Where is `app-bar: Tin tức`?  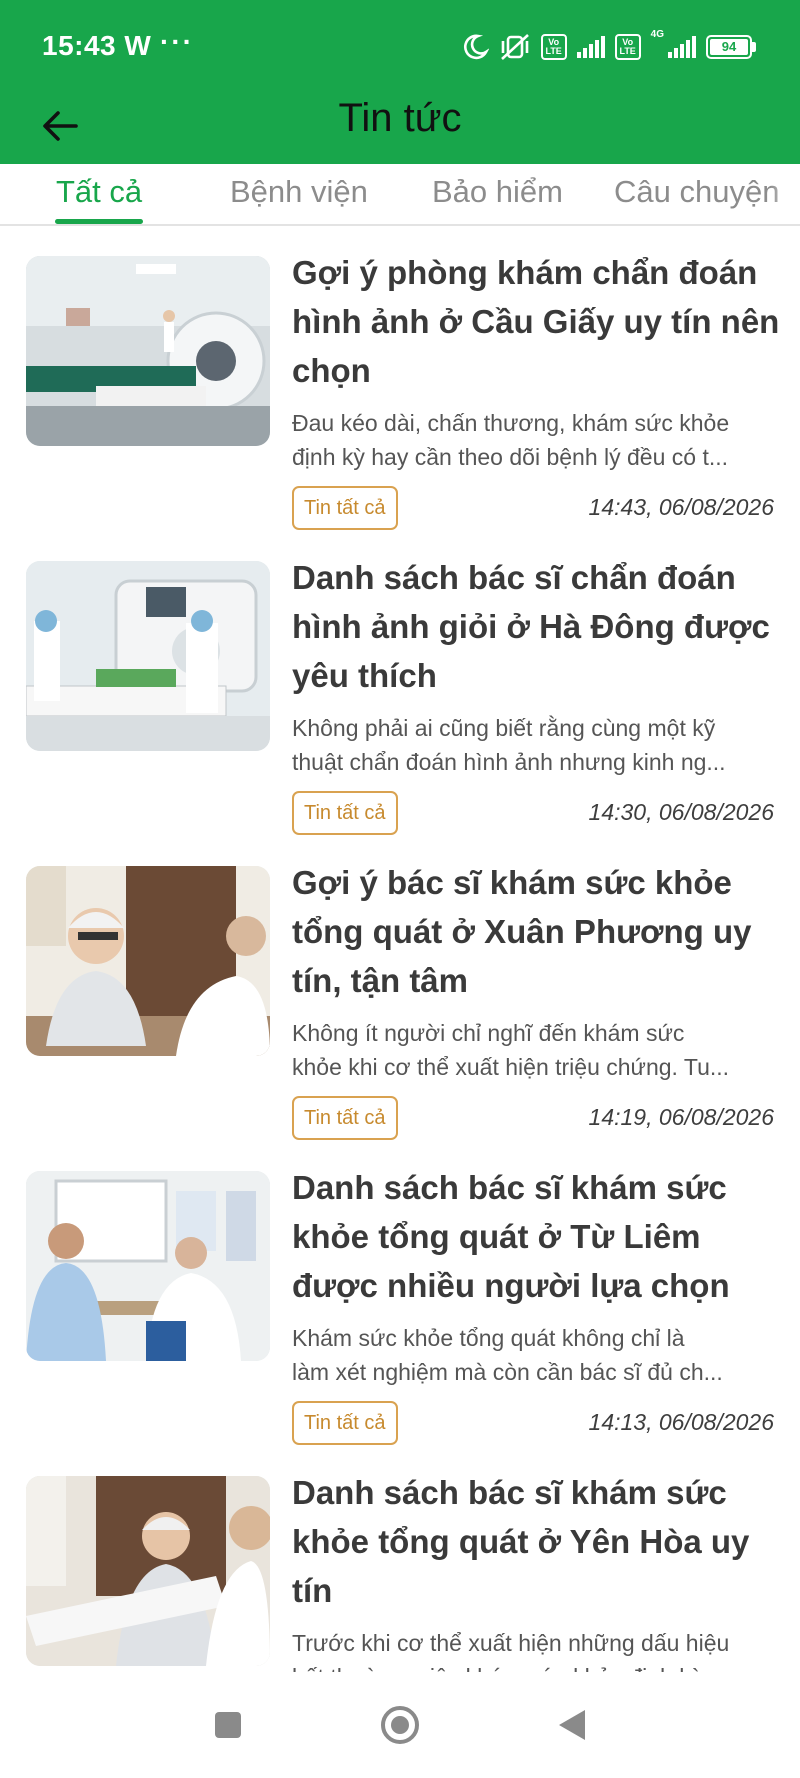
app-bar: Tin tức is located at coordinates (400, 129).